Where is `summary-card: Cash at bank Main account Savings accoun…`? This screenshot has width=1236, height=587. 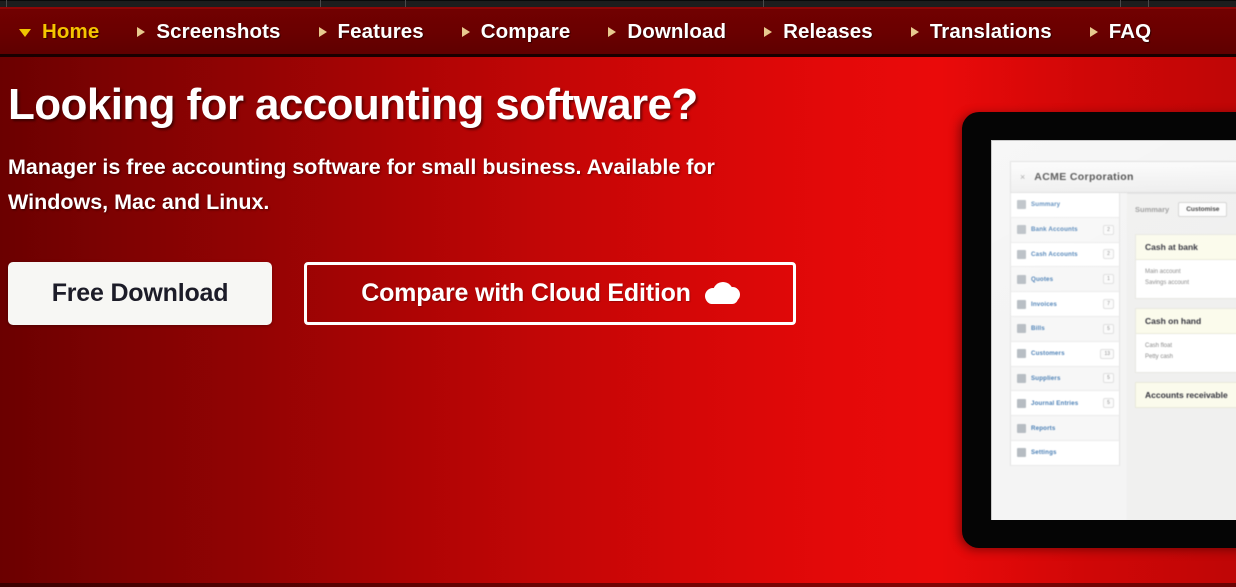
summary-card: Cash at bank Main account Savings accoun… is located at coordinates (1185, 267).